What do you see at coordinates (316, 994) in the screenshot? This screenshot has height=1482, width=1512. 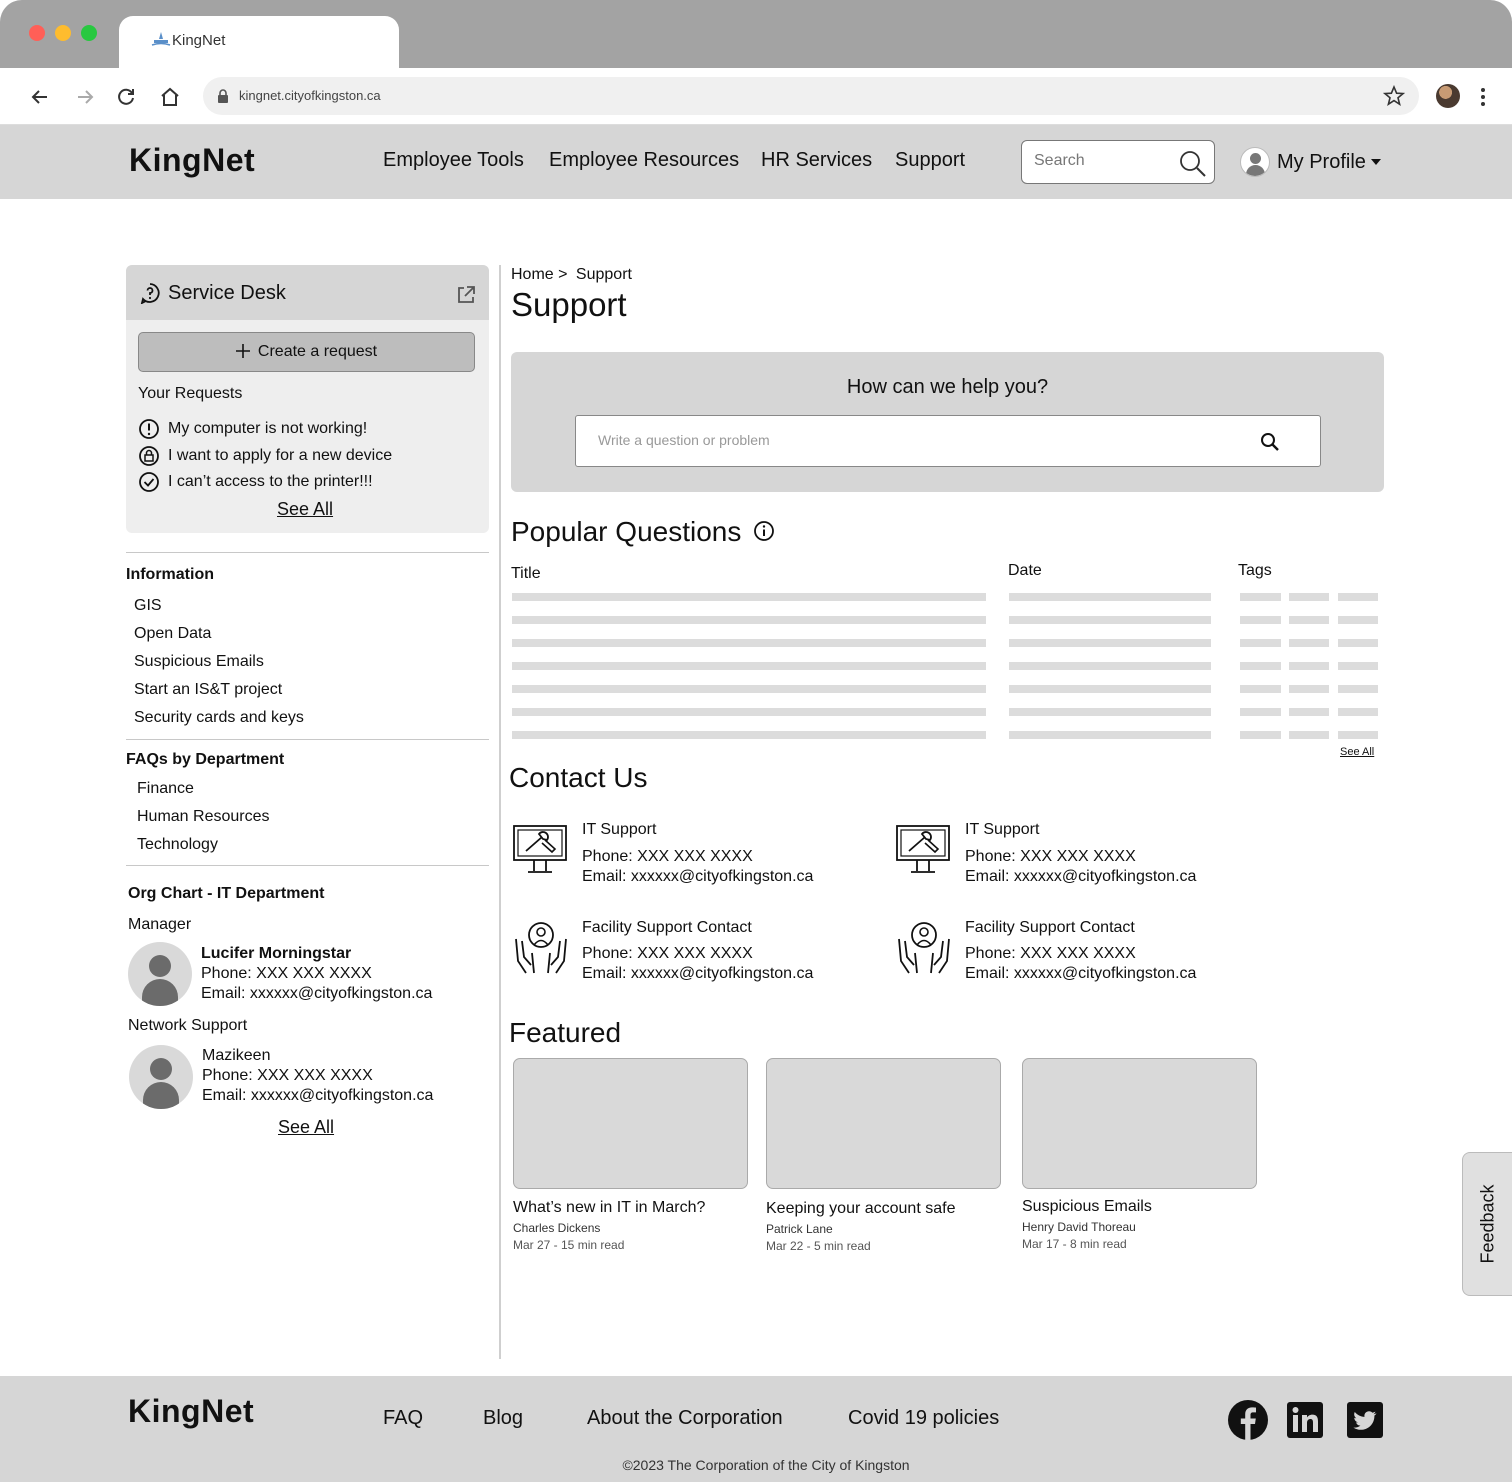 I see `manager-email: Email: xxxxxx@cityofkingston.ca` at bounding box center [316, 994].